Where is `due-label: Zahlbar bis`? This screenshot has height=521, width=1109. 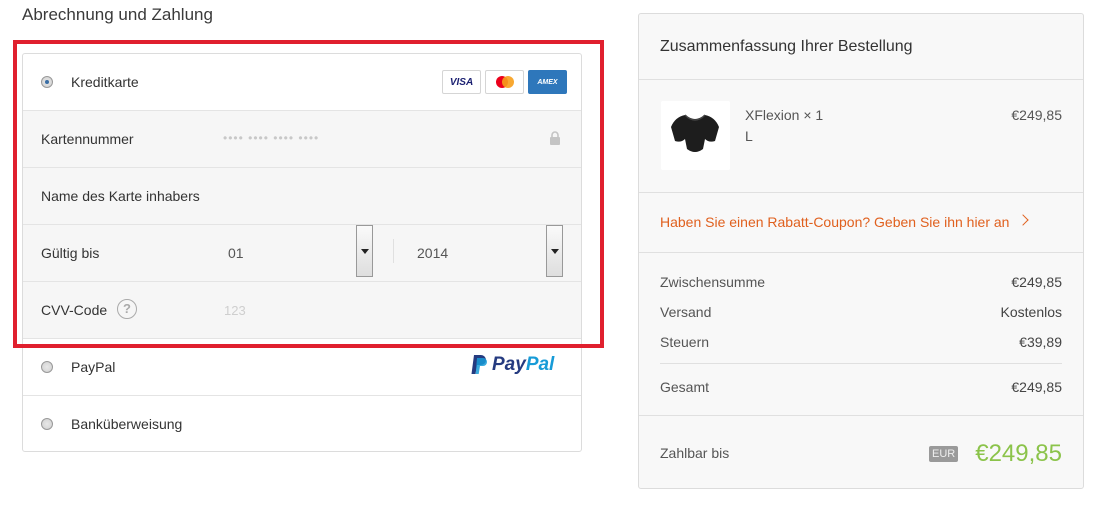 due-label: Zahlbar bis is located at coordinates (695, 453).